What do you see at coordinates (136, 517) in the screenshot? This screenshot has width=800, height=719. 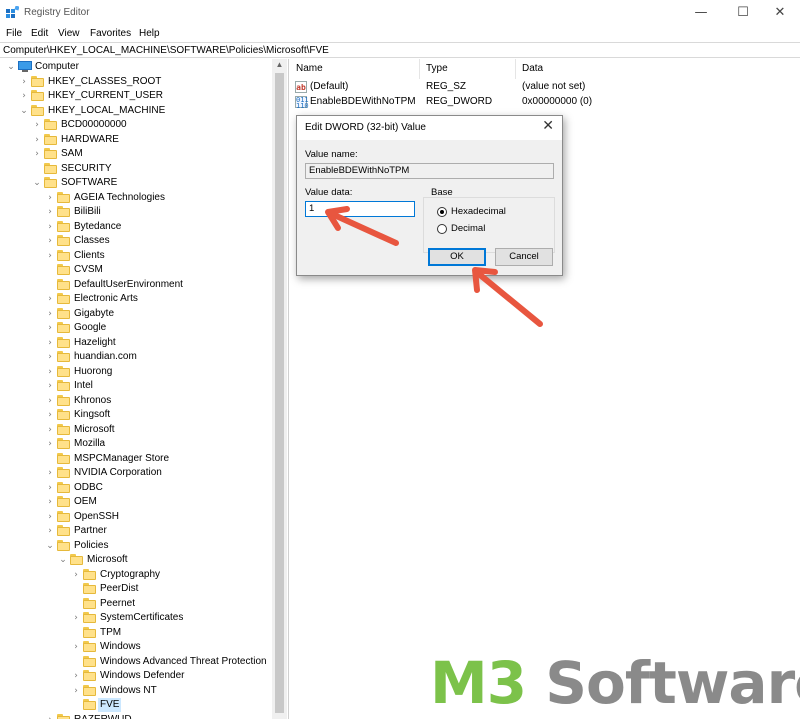 I see `tree-node: › OpenSSH` at bounding box center [136, 517].